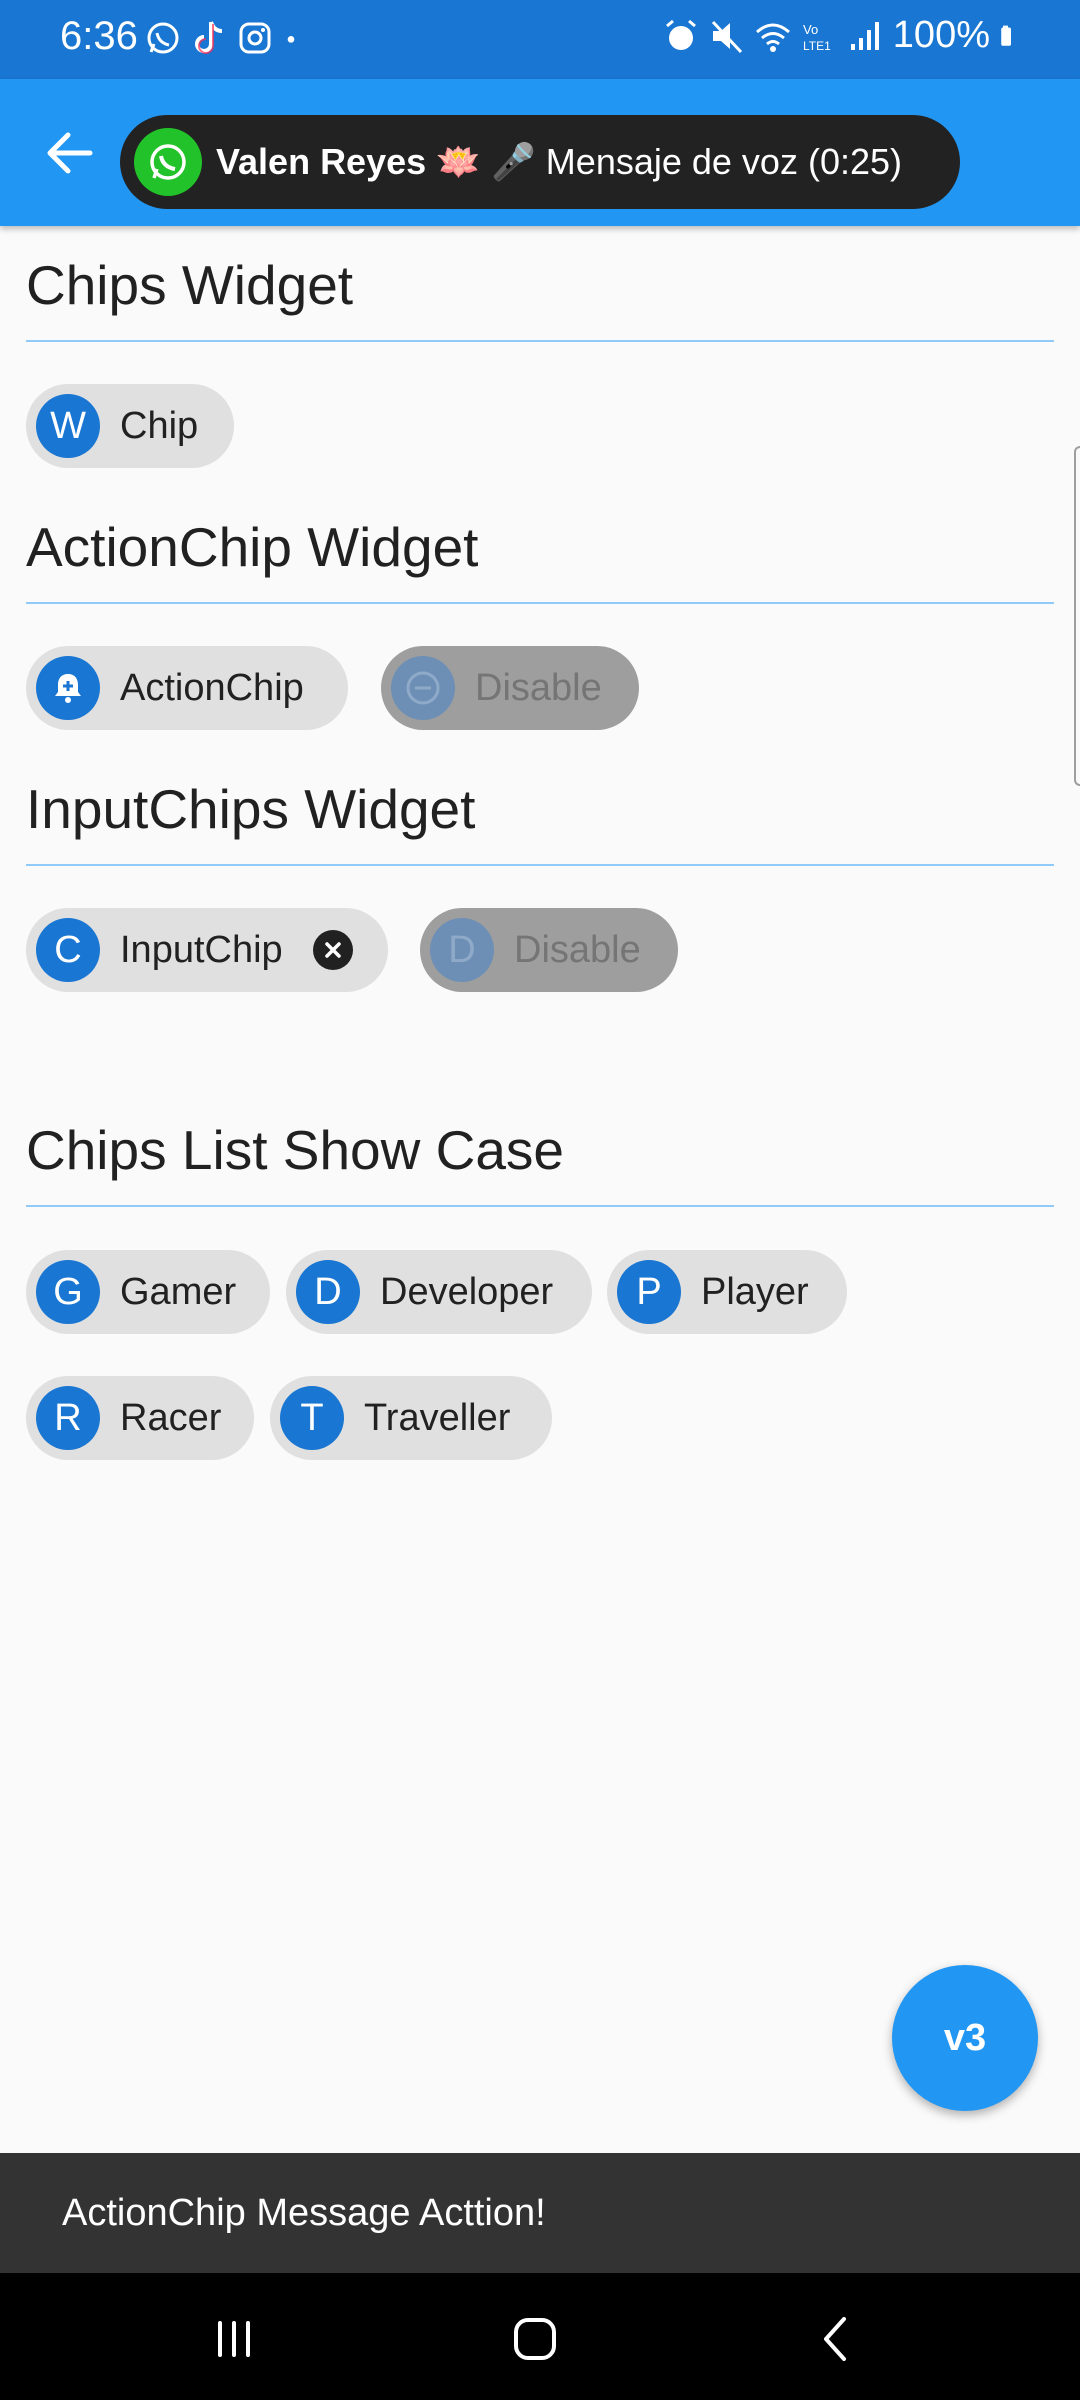 This screenshot has height=2400, width=1080. Describe the element at coordinates (212, 687) in the screenshot. I see `action-chip-label: ActionChip` at that location.